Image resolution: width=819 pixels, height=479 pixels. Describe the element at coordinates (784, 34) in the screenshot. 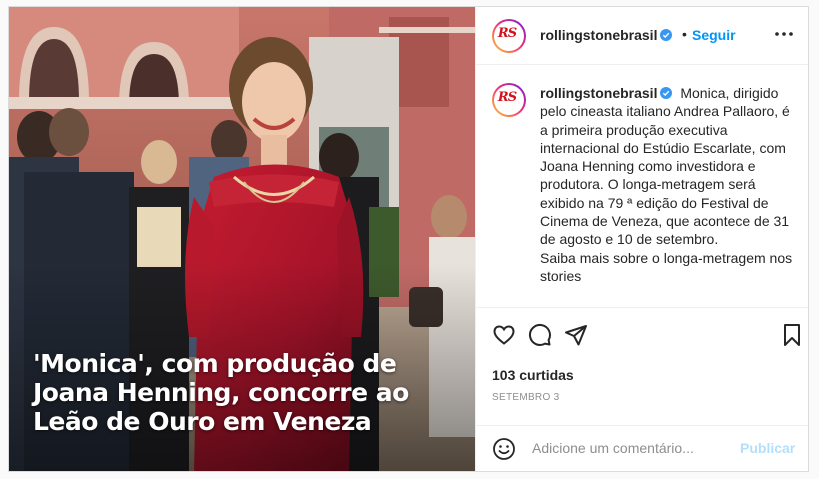

I see `more-horizontal-icon` at that location.